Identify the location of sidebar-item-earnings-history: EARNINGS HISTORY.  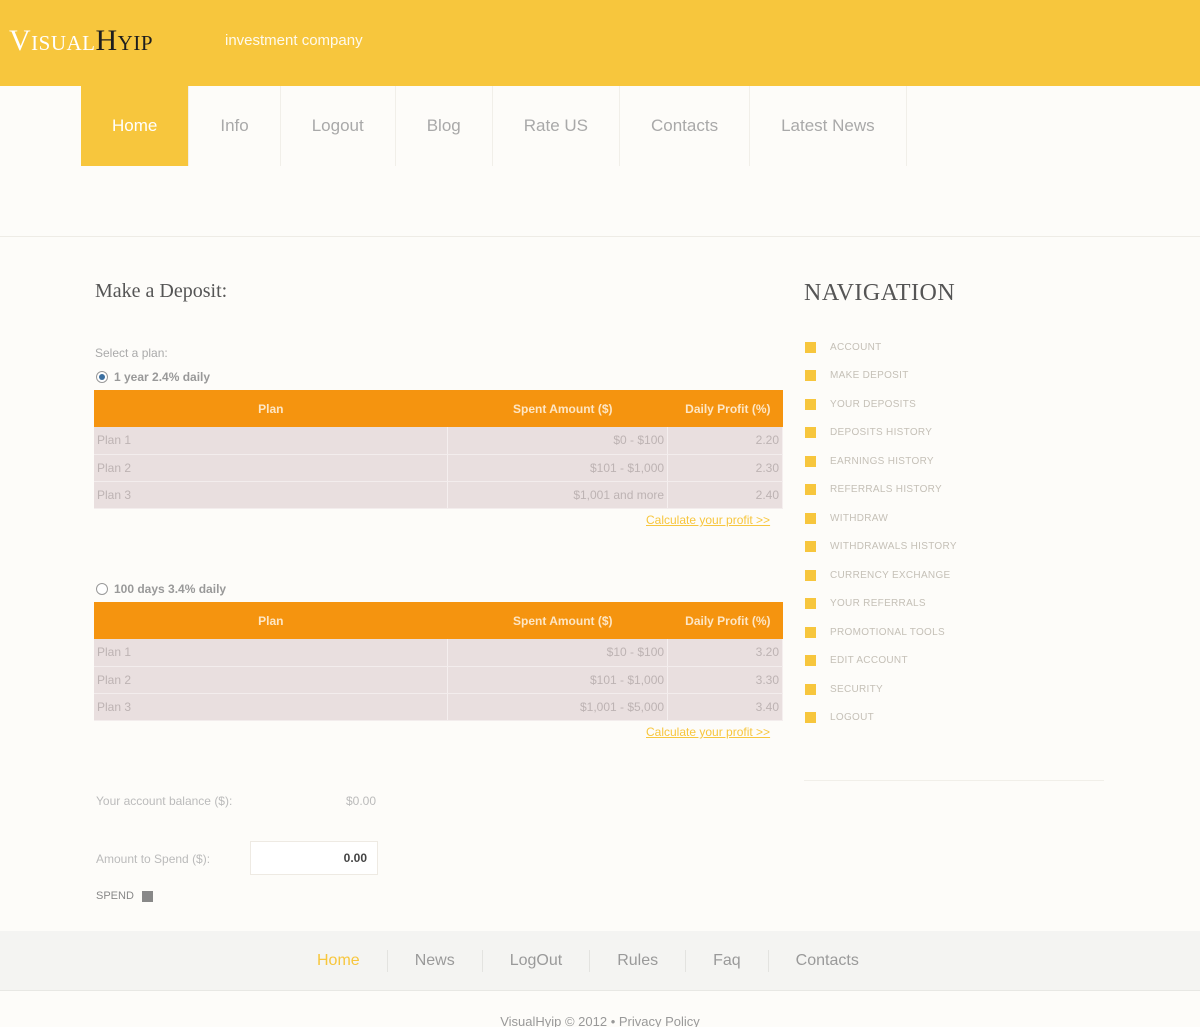
(881, 461).